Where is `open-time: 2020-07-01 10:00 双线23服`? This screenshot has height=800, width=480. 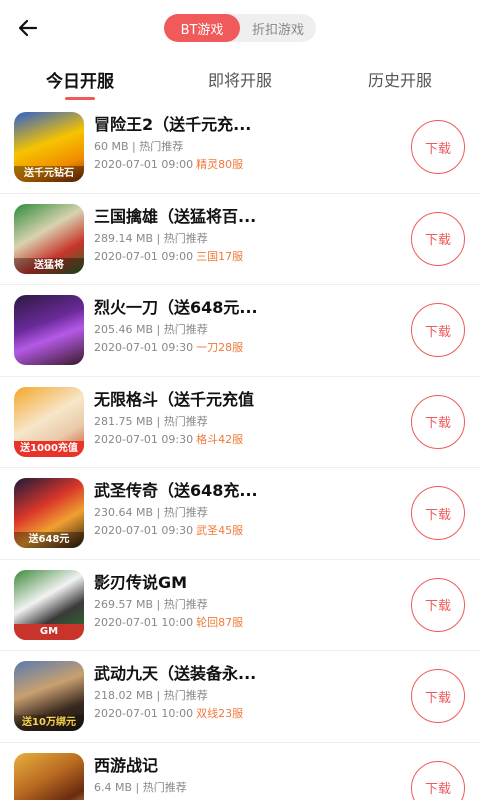
open-time: 2020-07-01 10:00 双线23服 is located at coordinates (244, 713).